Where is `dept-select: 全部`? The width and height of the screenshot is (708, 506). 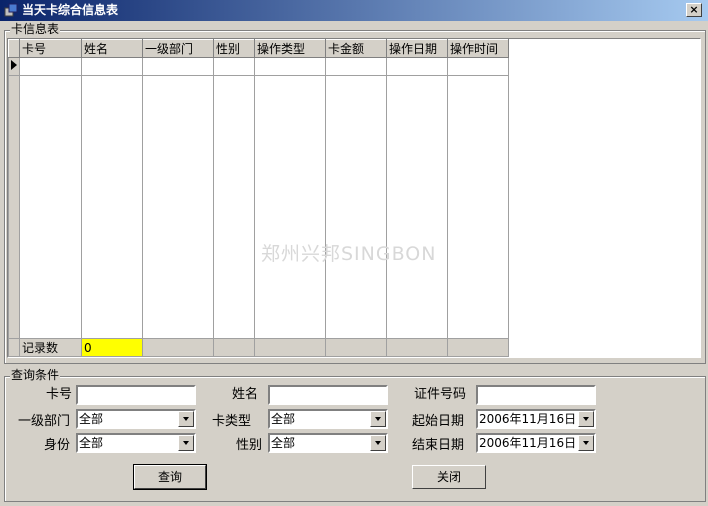
dept-select: 全部 is located at coordinates (136, 419).